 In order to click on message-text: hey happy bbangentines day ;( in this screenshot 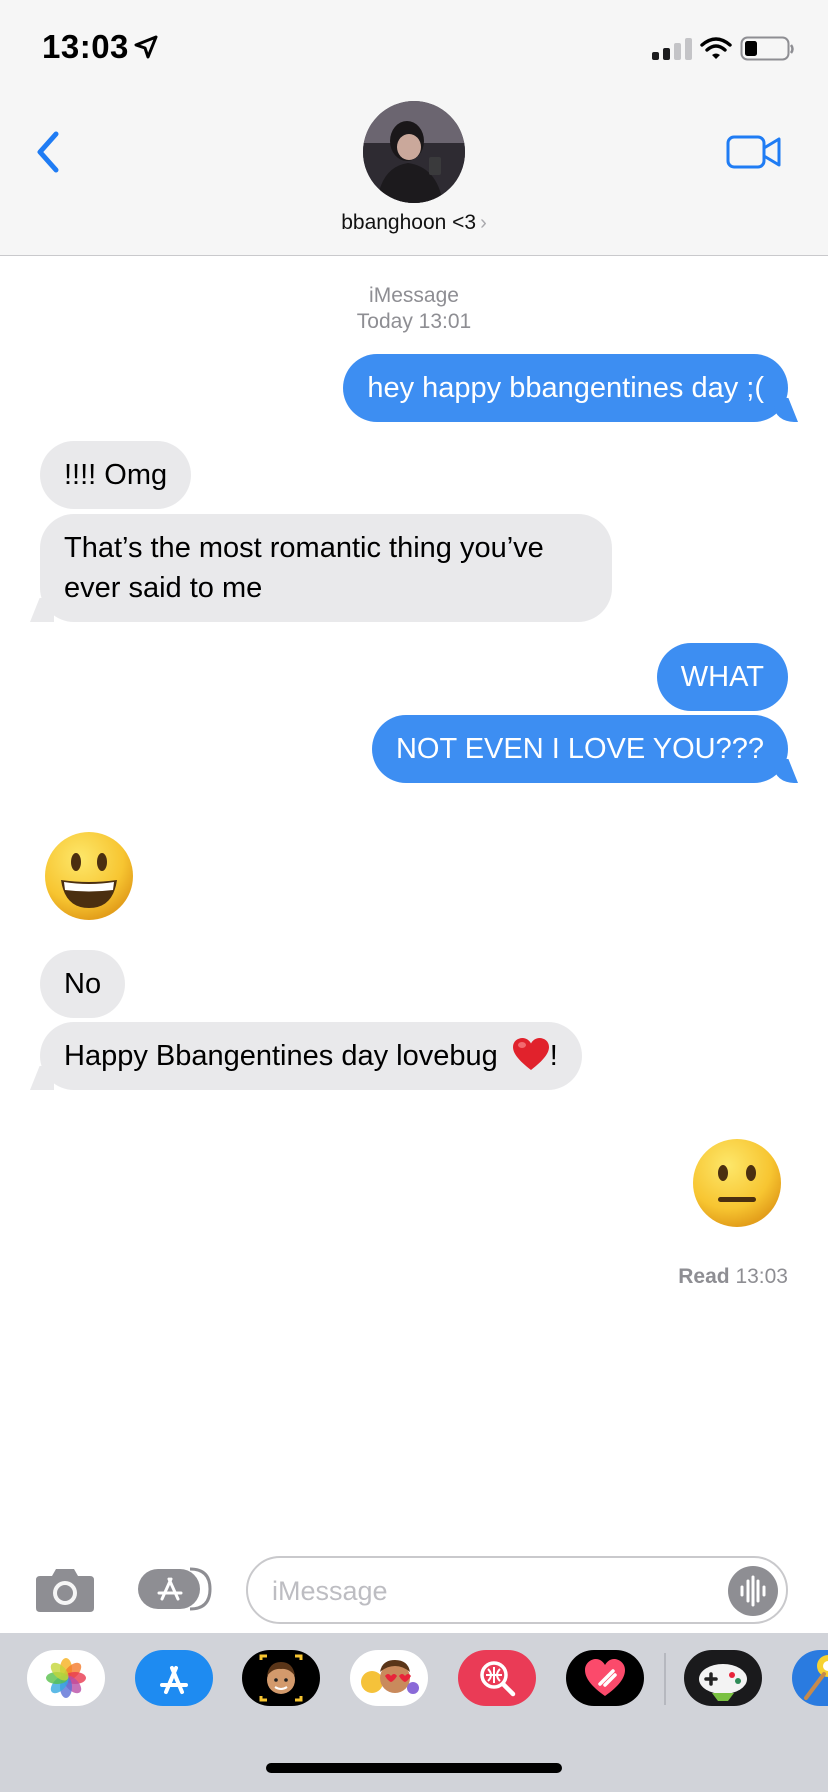, I will do `click(565, 388)`.